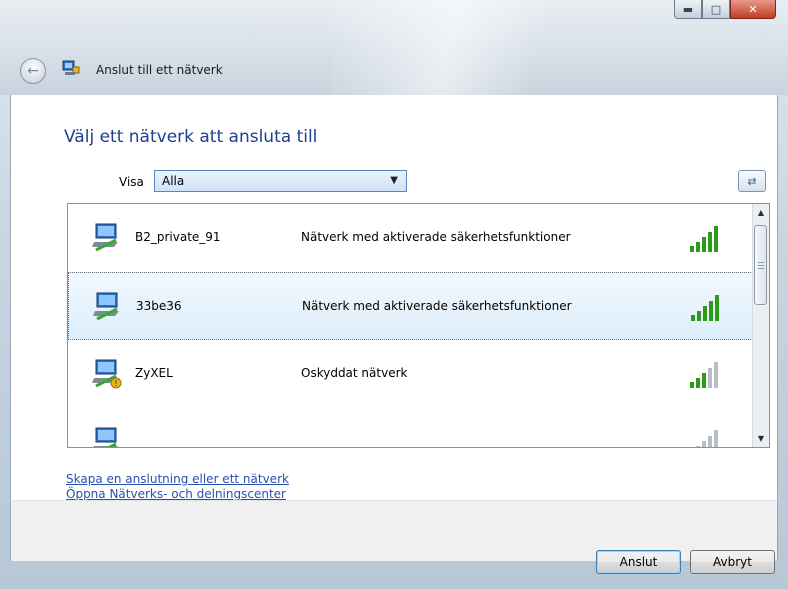 The image size is (788, 589). I want to click on network-name: 33be36, so click(159, 306).